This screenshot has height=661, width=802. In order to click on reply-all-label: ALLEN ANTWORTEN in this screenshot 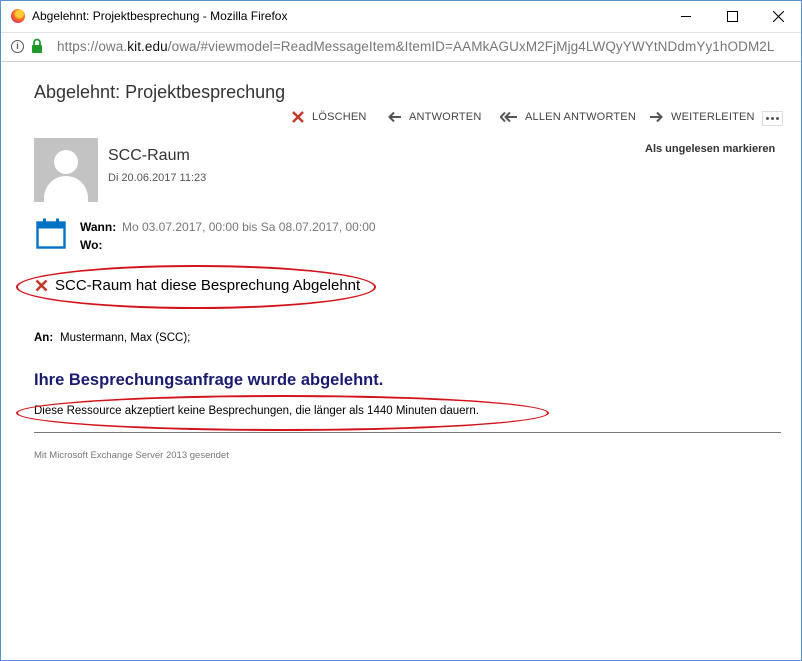, I will do `click(580, 117)`.